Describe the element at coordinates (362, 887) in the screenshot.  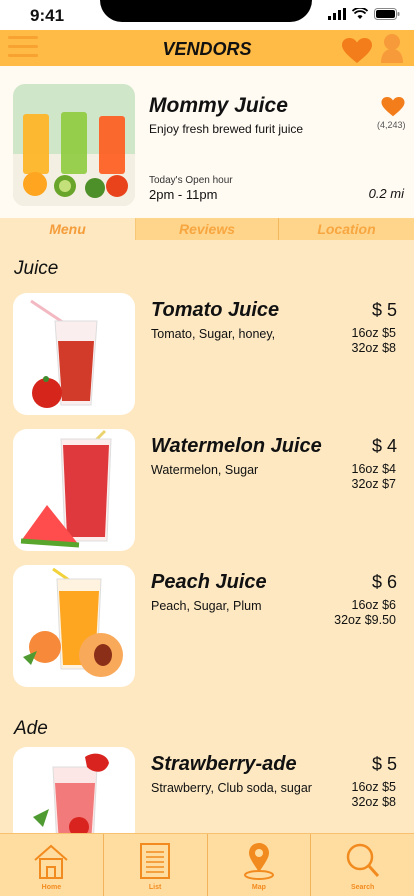
I see `nav-search-label: Search` at that location.